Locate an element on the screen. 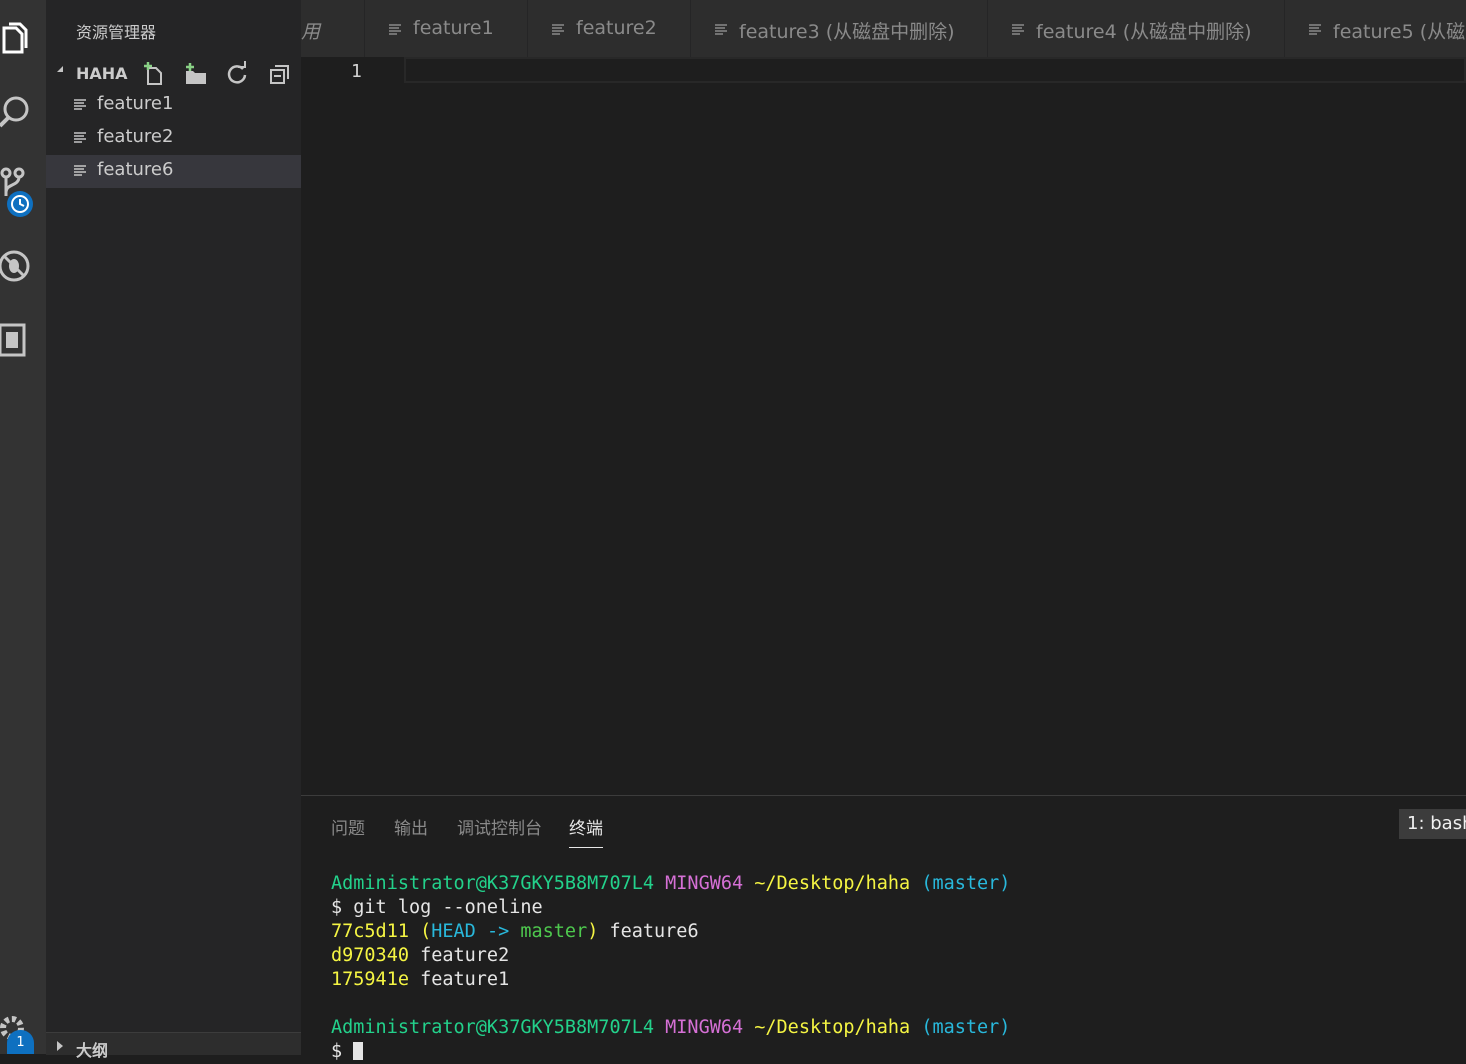 The height and width of the screenshot is (1064, 1466). tree-item-feature1: feature1 is located at coordinates (173, 105).